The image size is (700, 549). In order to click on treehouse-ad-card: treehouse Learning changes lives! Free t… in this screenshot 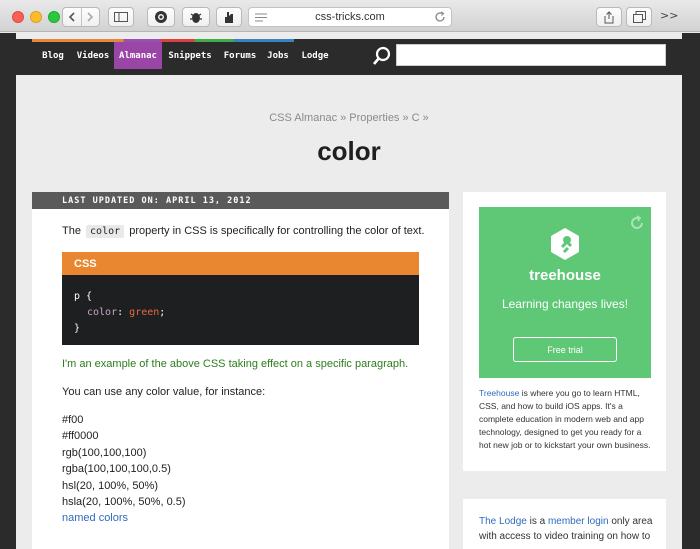, I will do `click(564, 331)`.